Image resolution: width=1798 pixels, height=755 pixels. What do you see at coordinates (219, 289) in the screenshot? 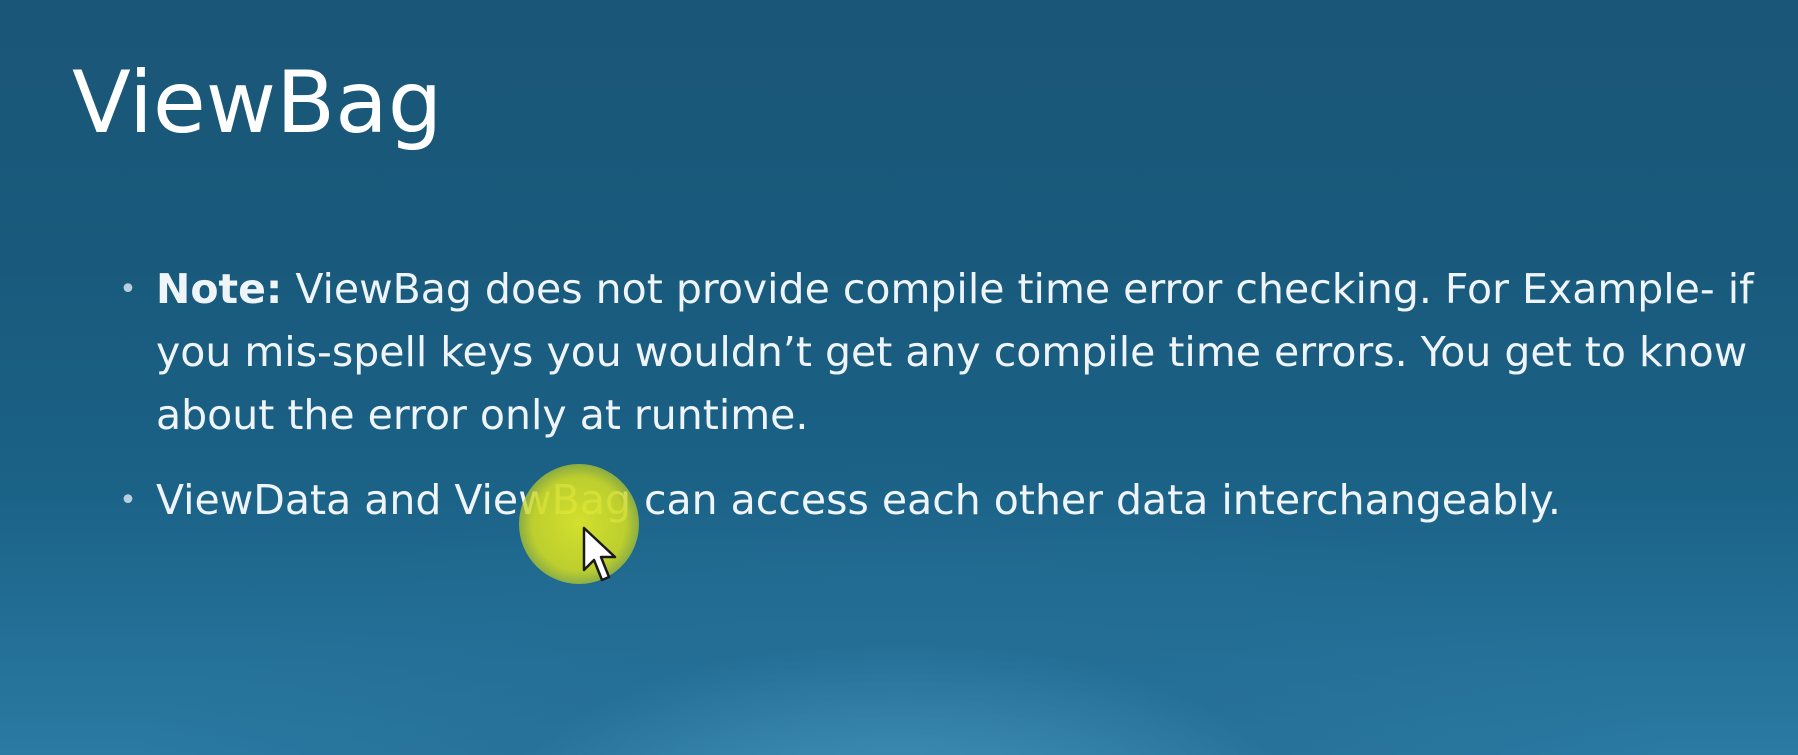
I see `note-label: Note:` at bounding box center [219, 289].